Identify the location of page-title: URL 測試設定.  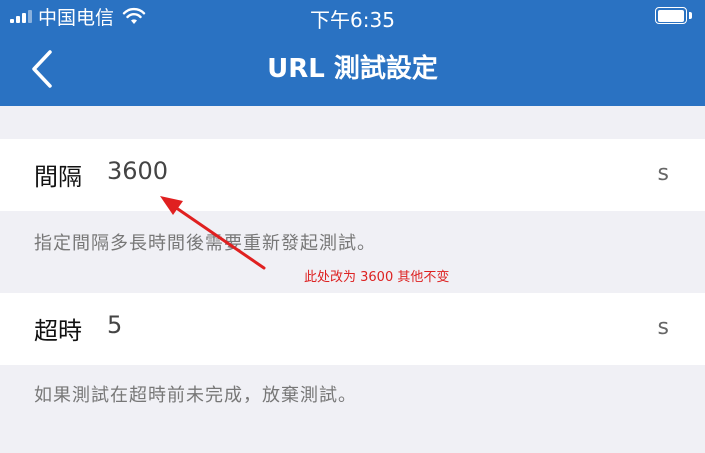
(352, 69).